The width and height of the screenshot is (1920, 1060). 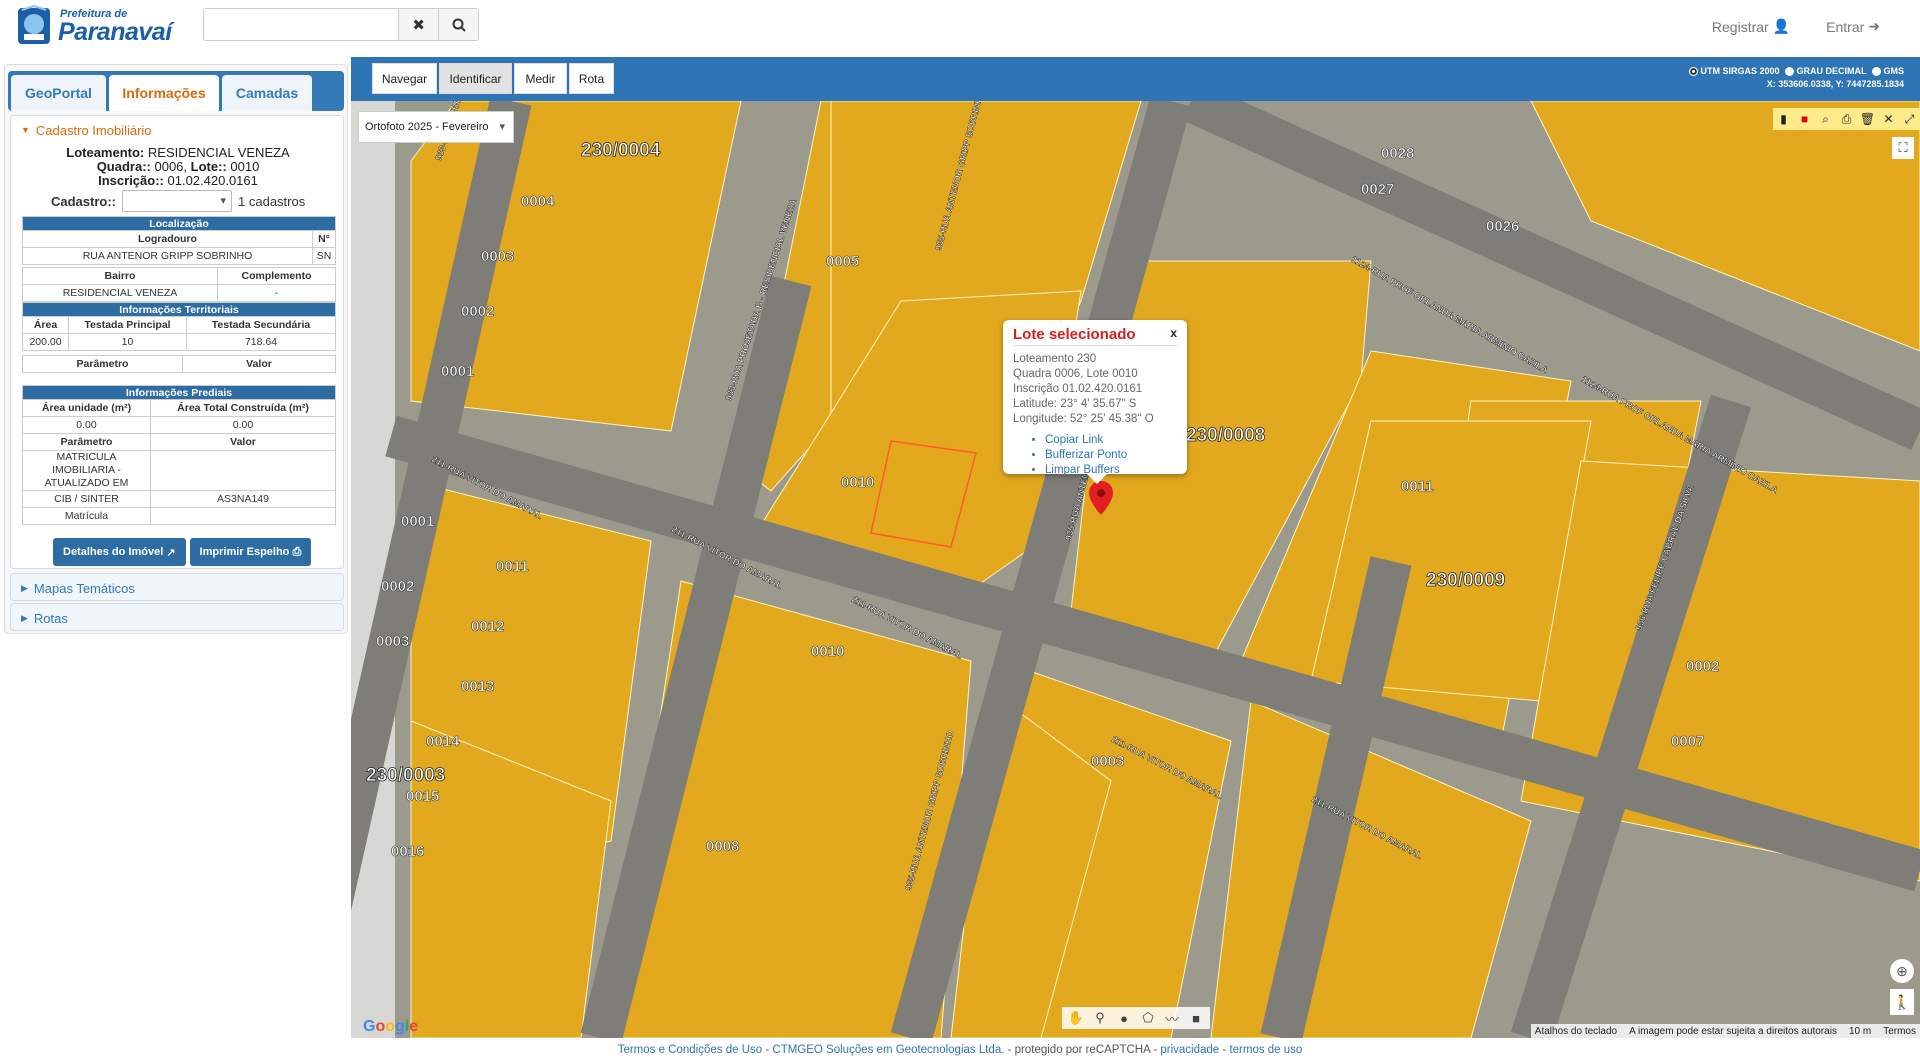 What do you see at coordinates (1055, 359) in the screenshot?
I see `popup-line-loteamento: Loteamento 230` at bounding box center [1055, 359].